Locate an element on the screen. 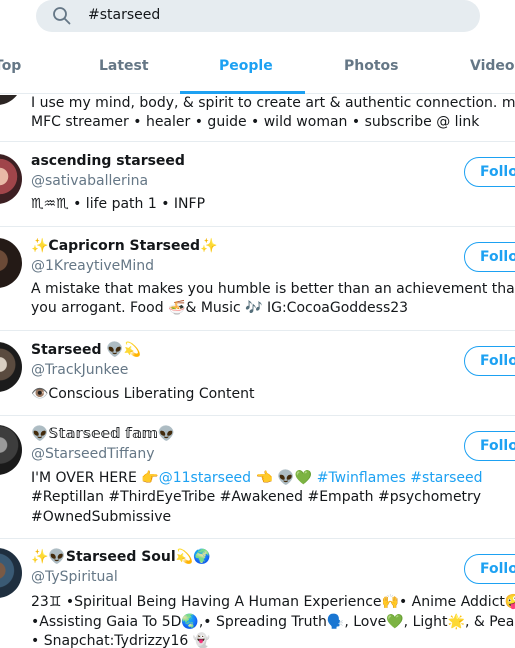 This screenshot has width=515, height=648. user-handle: @TySpiritual is located at coordinates (74, 577).